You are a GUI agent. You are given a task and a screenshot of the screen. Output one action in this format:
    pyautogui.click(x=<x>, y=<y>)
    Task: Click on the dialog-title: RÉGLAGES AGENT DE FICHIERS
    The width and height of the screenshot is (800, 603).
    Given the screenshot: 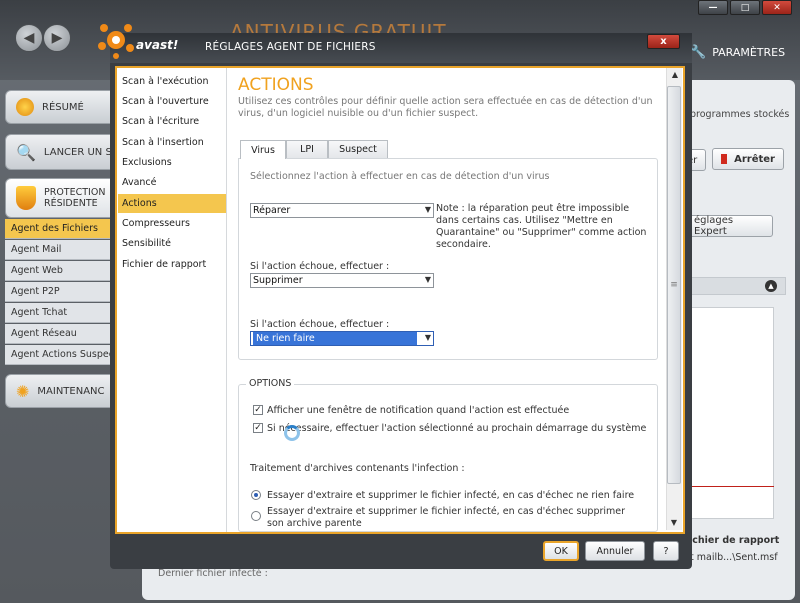 What is the action you would take?
    pyautogui.click(x=290, y=47)
    